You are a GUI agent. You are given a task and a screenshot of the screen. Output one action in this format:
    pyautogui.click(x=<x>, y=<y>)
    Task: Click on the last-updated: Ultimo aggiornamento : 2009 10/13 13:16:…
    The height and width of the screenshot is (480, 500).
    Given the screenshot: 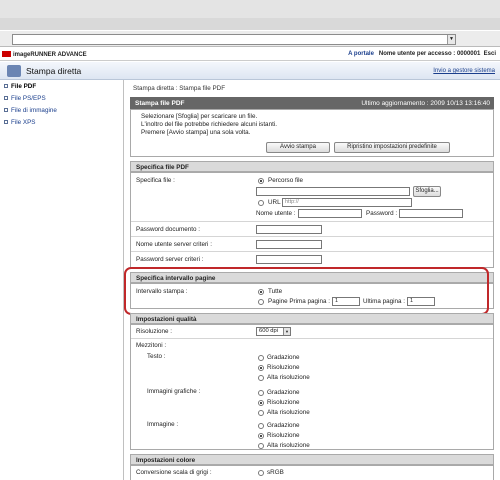 What is the action you would take?
    pyautogui.click(x=425, y=103)
    